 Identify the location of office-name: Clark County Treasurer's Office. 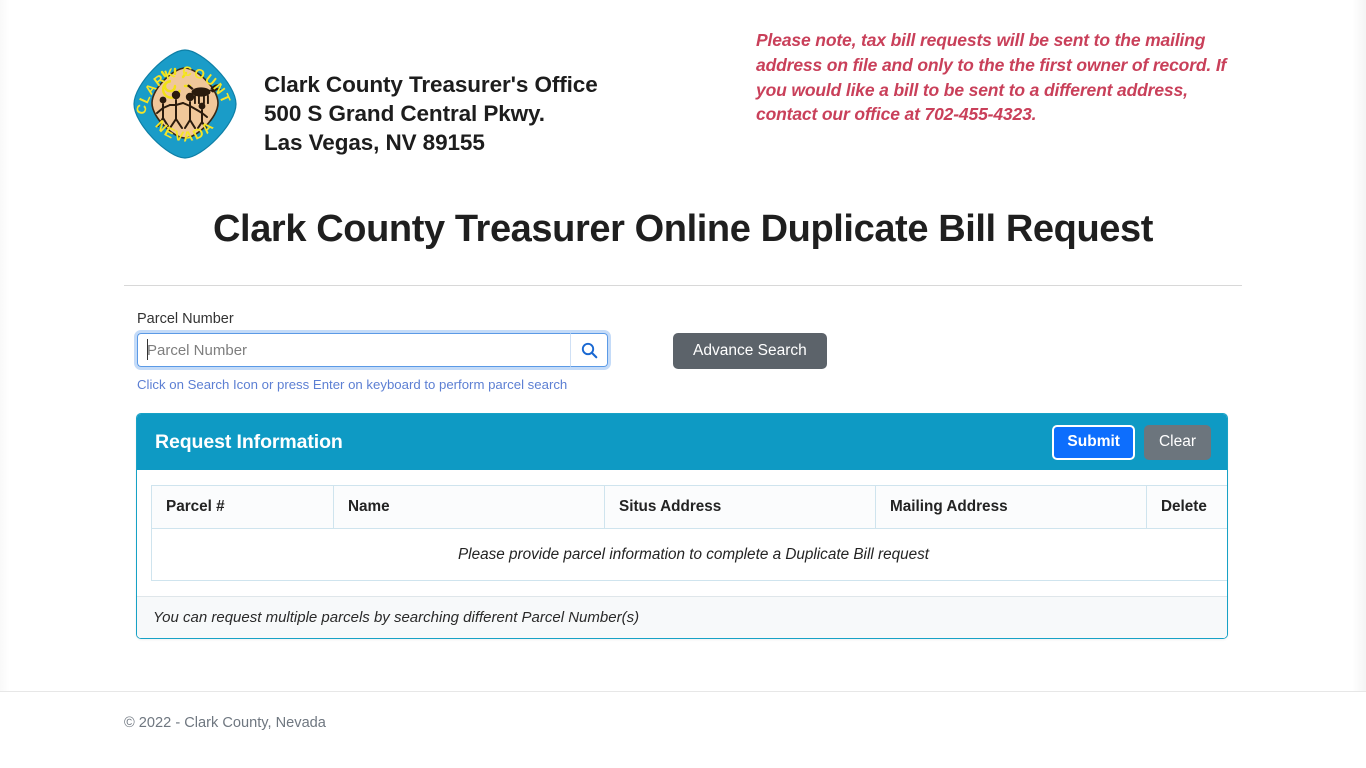
(431, 84).